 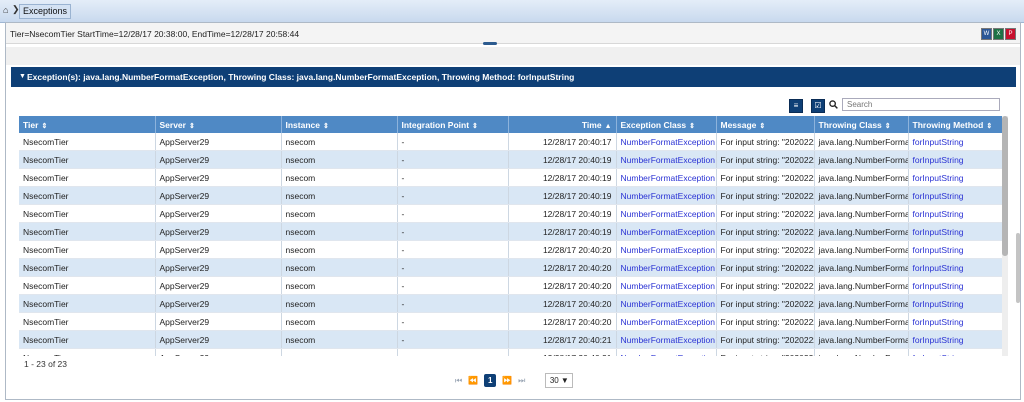 I want to click on sort-asc-icon: ▲, so click(x=608, y=126).